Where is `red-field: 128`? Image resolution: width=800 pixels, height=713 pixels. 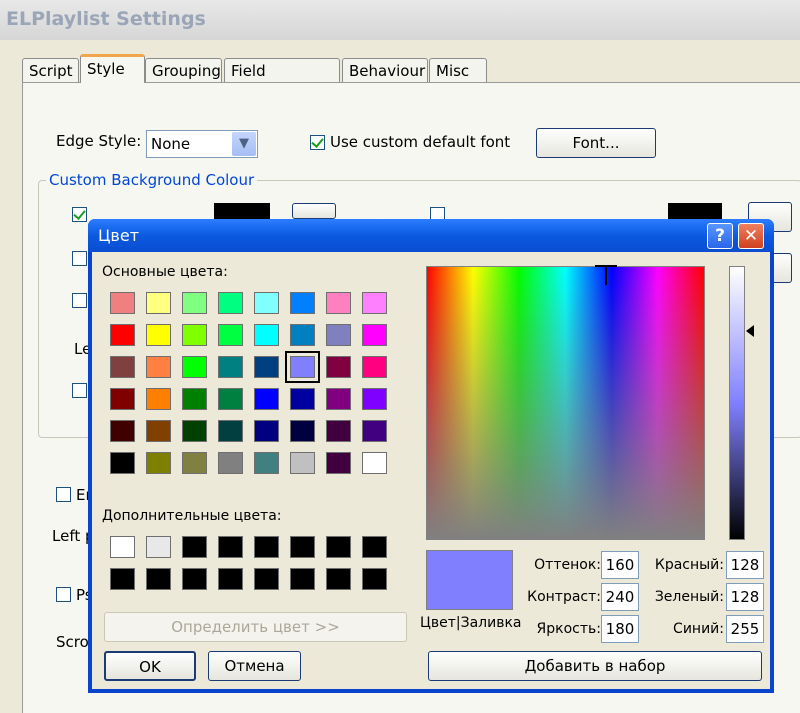 red-field: 128 is located at coordinates (745, 565).